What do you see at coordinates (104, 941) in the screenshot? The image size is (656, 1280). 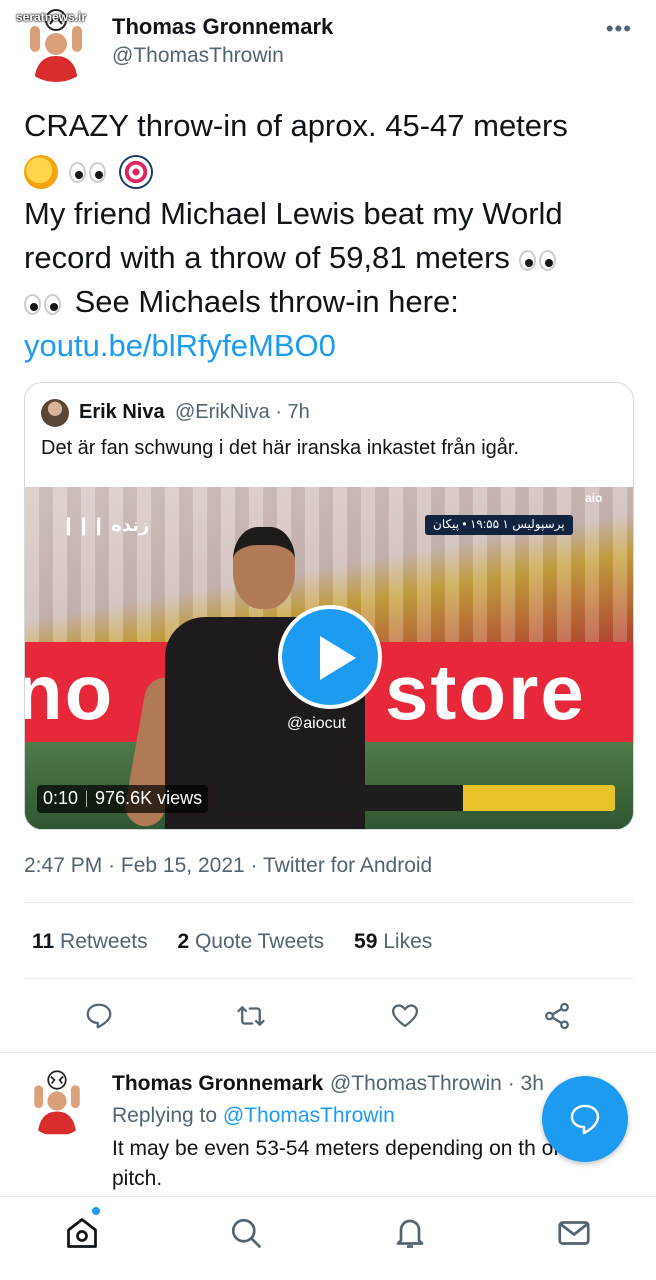 I see `retweets-label: Retweets` at bounding box center [104, 941].